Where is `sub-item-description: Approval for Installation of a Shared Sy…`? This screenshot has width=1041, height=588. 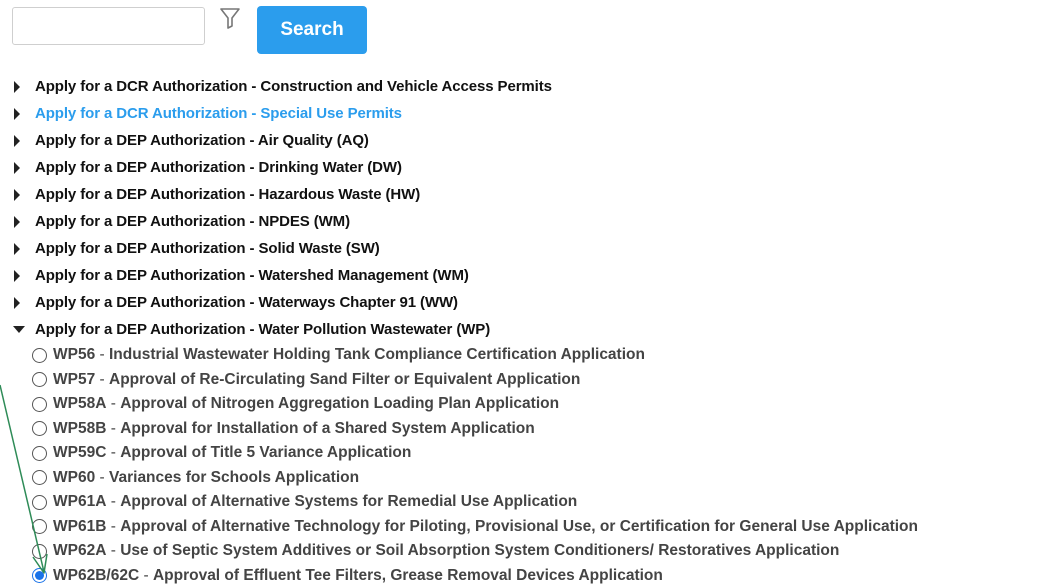 sub-item-description: Approval for Installation of a Shared Sy… is located at coordinates (327, 429).